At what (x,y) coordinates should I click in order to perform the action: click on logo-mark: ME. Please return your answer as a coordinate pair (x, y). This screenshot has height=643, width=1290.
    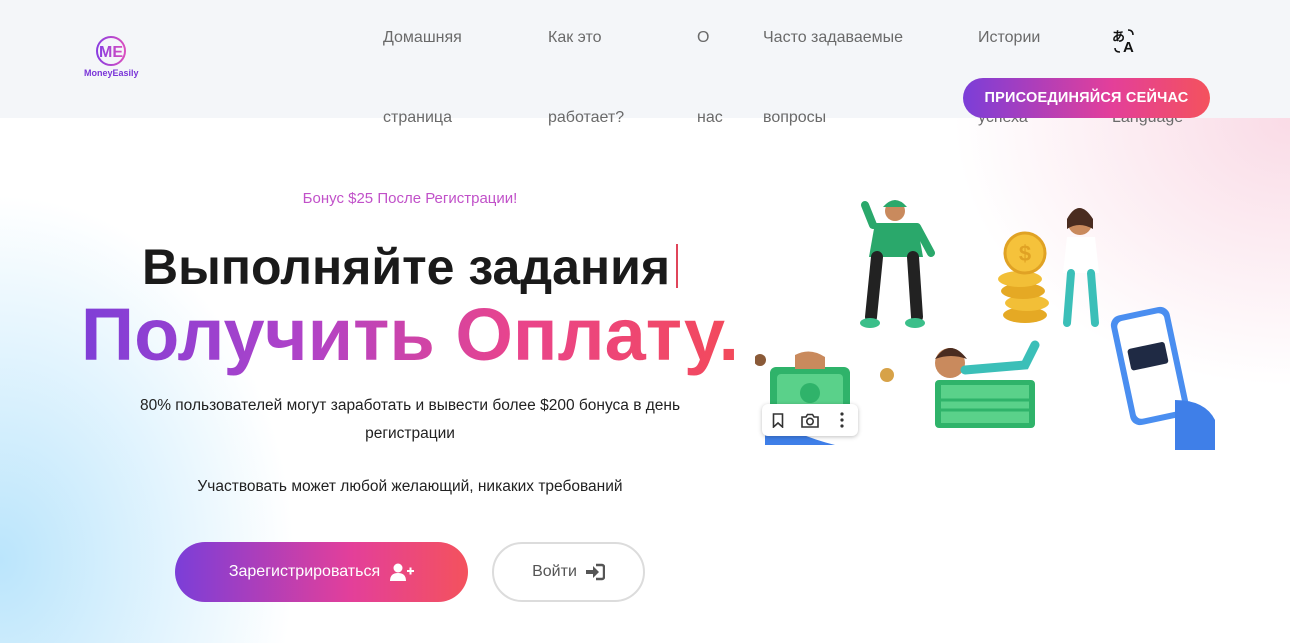
    Looking at the image, I should click on (111, 51).